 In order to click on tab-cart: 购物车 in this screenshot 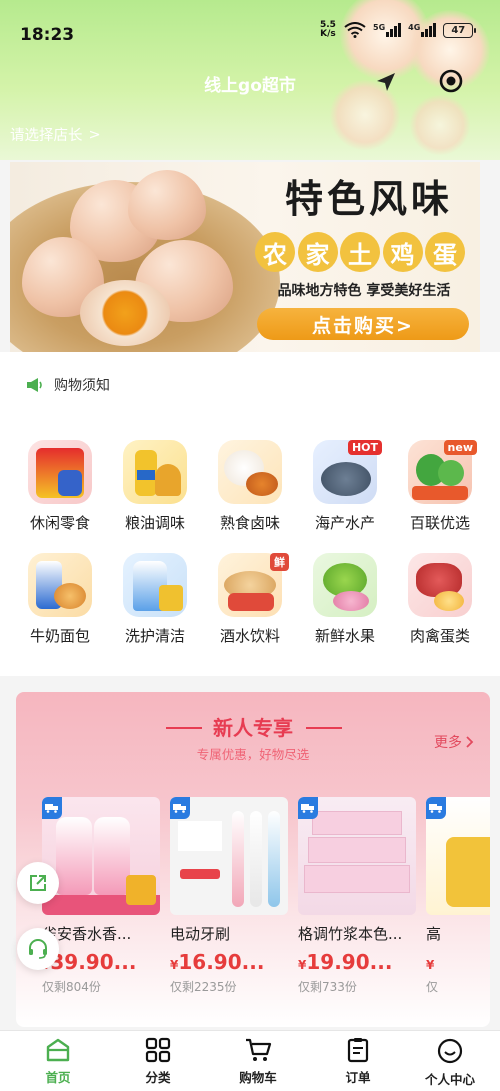, I will do `click(258, 1061)`.